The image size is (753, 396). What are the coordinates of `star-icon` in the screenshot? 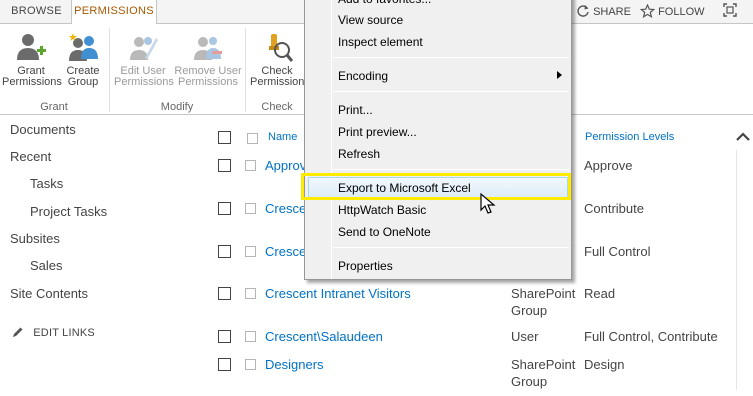 It's located at (647, 11).